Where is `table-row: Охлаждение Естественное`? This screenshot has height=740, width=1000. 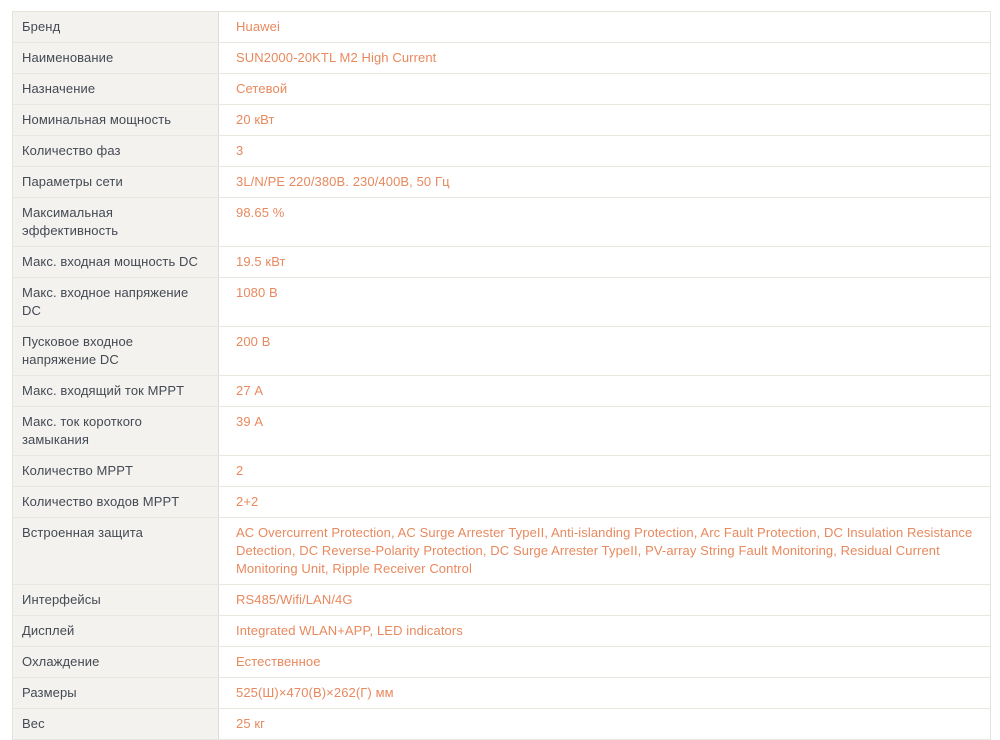
table-row: Охлаждение Естественное is located at coordinates (501, 662).